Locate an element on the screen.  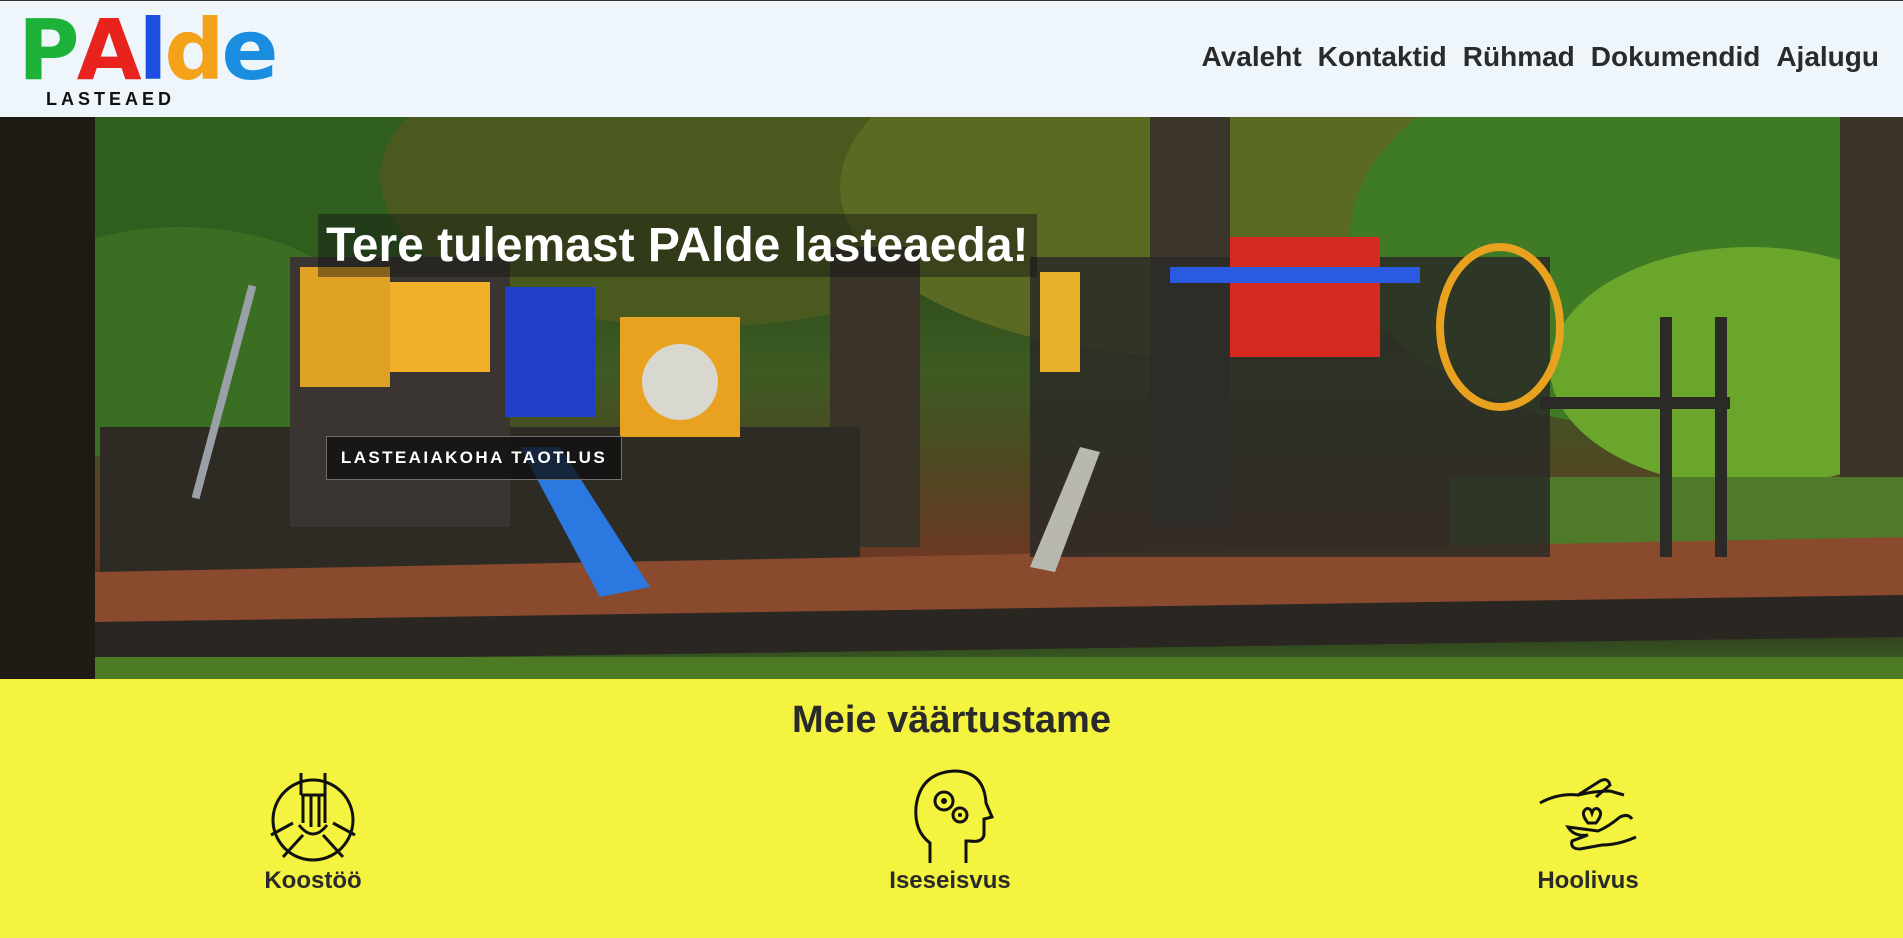
value-label-hoolivus: Hoolivus is located at coordinates (1588, 880).